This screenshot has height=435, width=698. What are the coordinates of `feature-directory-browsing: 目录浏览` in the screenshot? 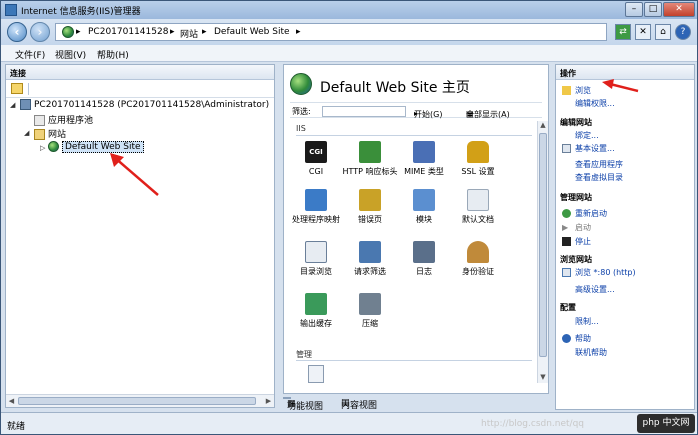 It's located at (316, 259).